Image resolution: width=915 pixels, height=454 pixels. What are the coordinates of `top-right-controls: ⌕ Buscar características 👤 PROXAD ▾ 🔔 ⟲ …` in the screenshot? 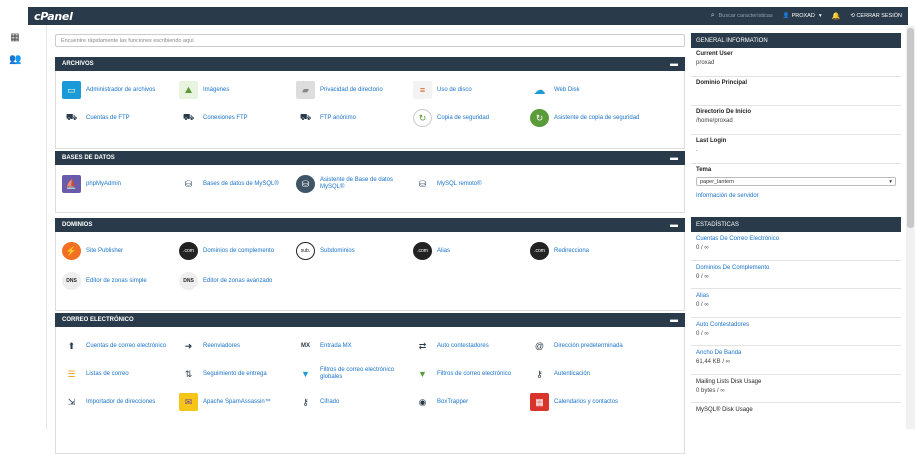 It's located at (809, 16).